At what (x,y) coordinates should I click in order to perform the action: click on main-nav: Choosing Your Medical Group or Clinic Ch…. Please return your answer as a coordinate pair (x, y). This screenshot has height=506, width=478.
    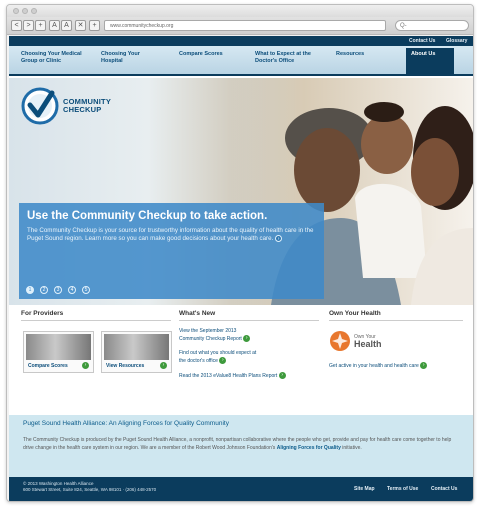
    Looking at the image, I should click on (241, 61).